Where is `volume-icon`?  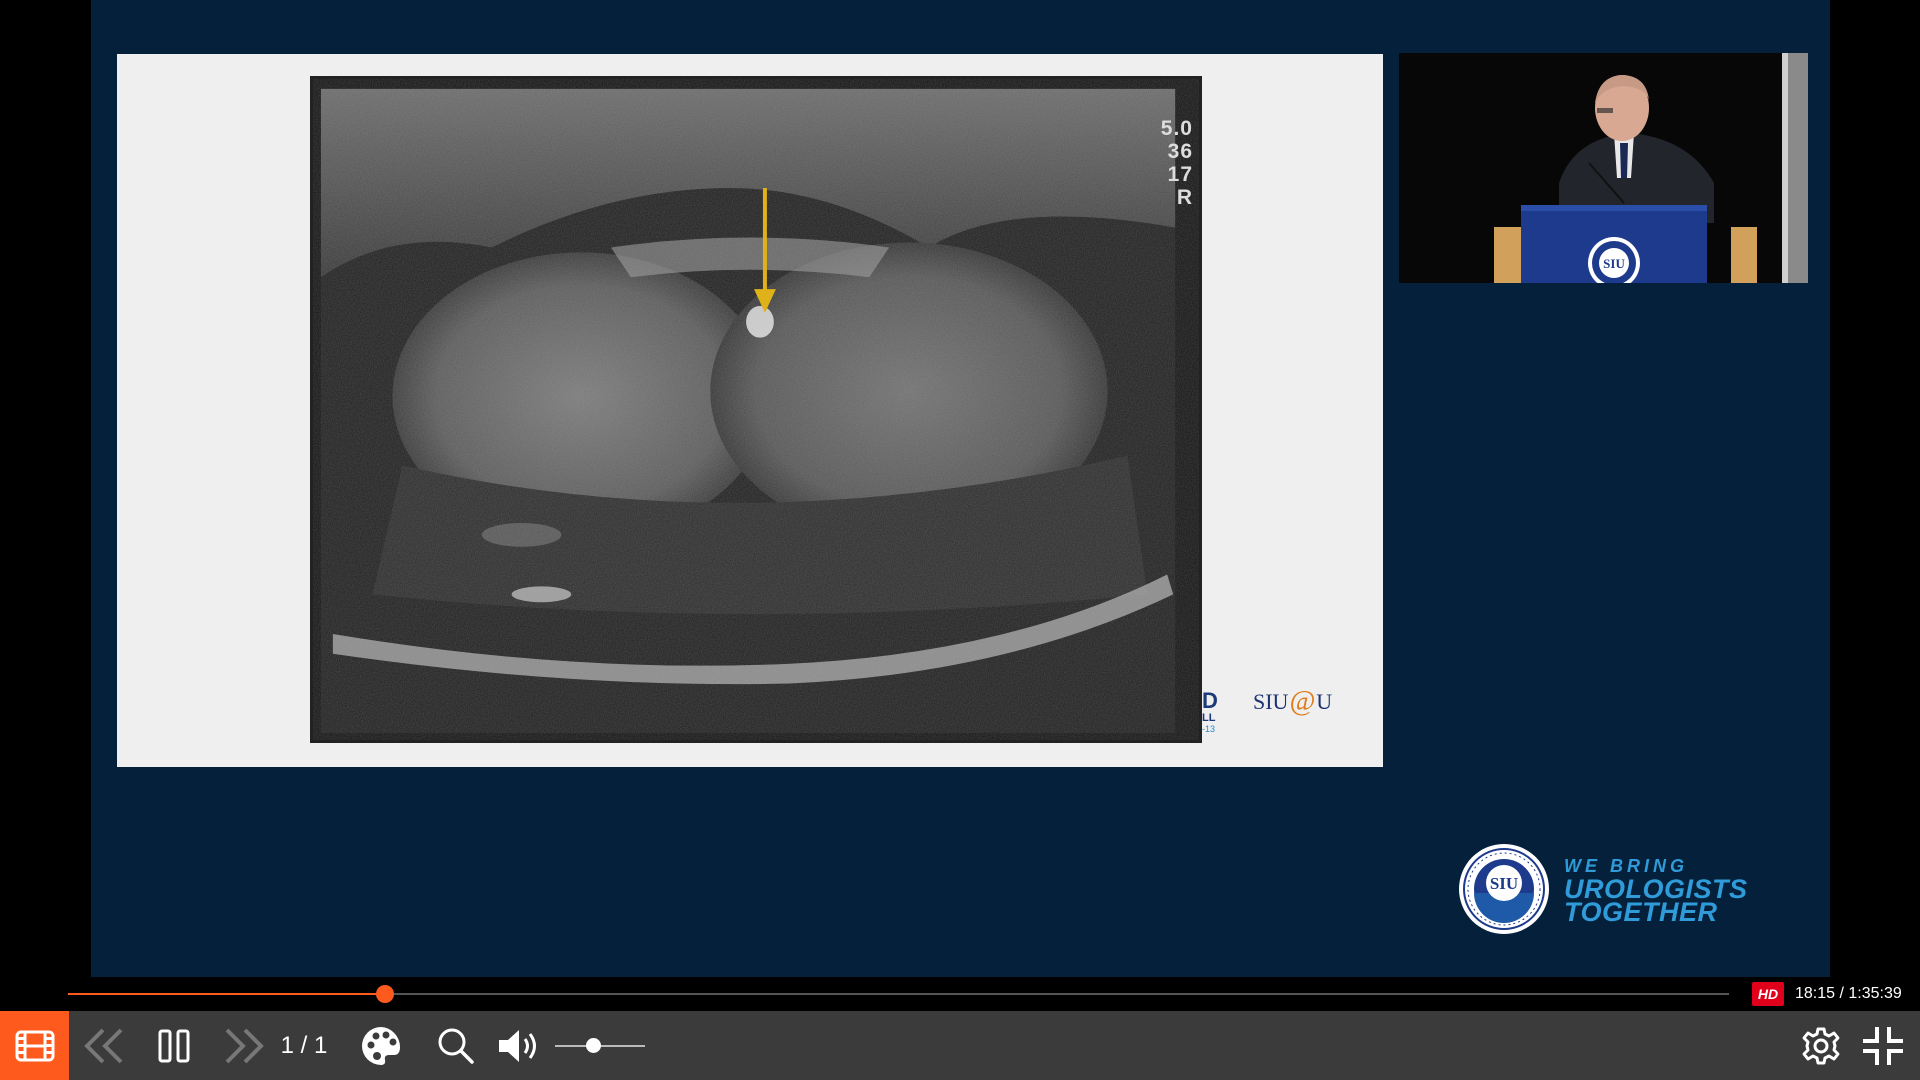 volume-icon is located at coordinates (517, 1045).